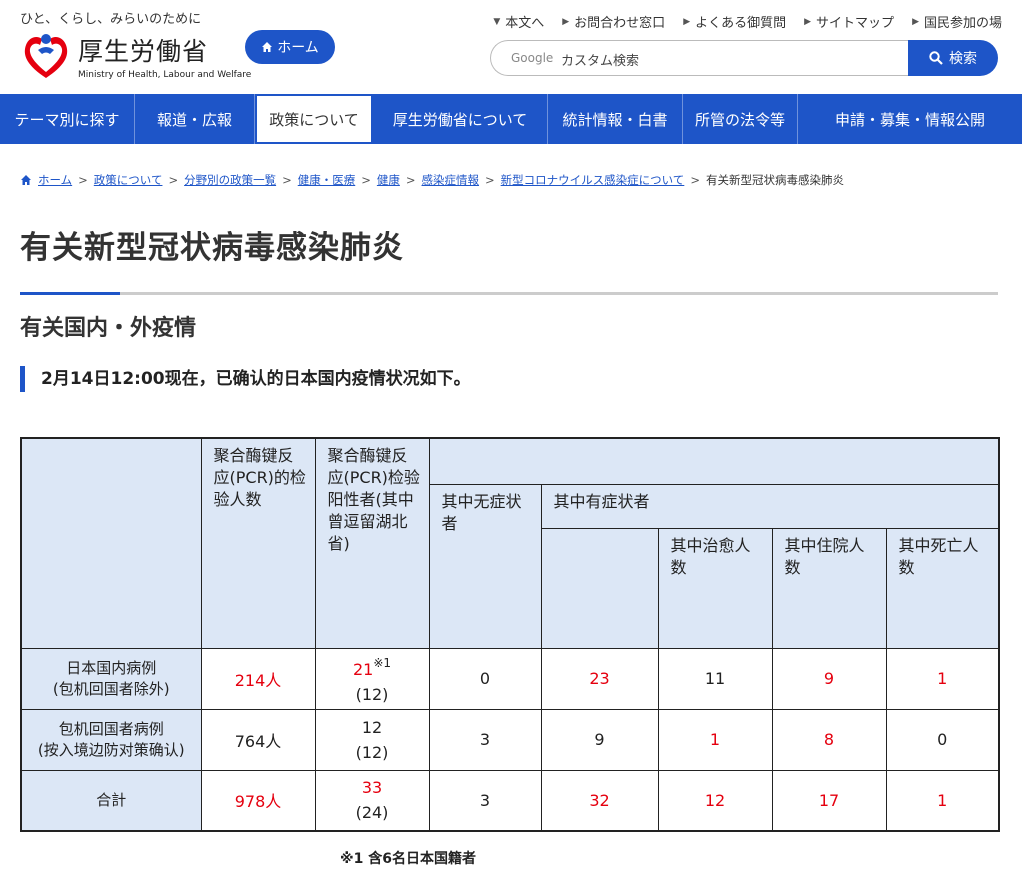  Describe the element at coordinates (327, 180) in the screenshot. I see `breadcrumb-link: 健康・医療` at that location.